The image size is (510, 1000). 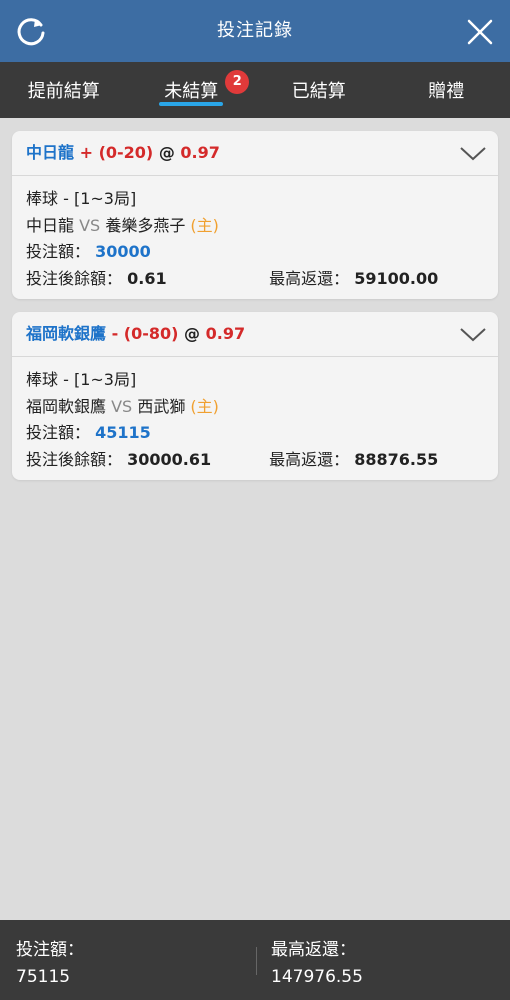 What do you see at coordinates (313, 950) in the screenshot?
I see `total-max-return-label: 最高返還：` at bounding box center [313, 950].